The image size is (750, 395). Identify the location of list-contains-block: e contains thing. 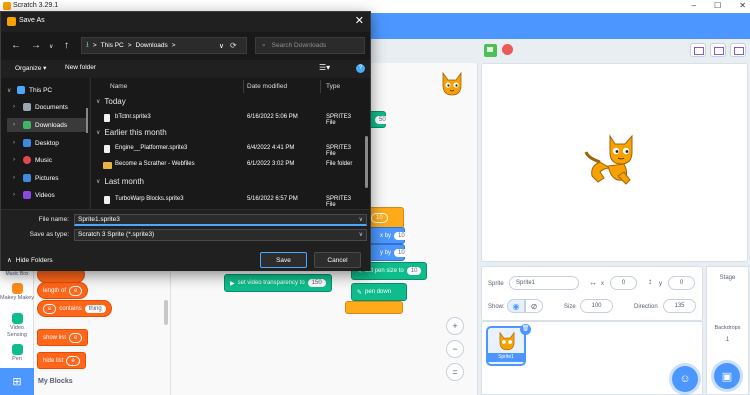
(74, 308).